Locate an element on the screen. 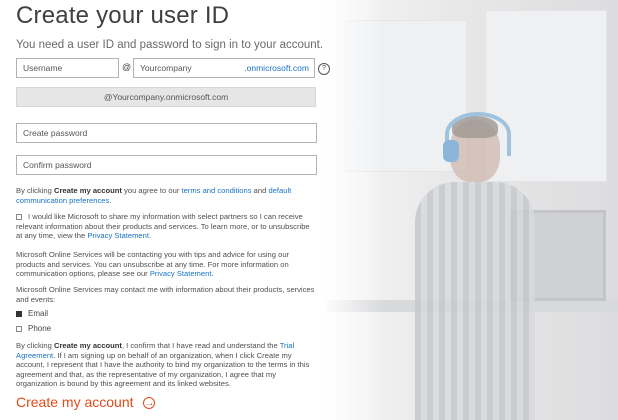 Image resolution: width=618 pixels, height=420 pixels. privacy-statement-link: Privacy Statement is located at coordinates (118, 235).